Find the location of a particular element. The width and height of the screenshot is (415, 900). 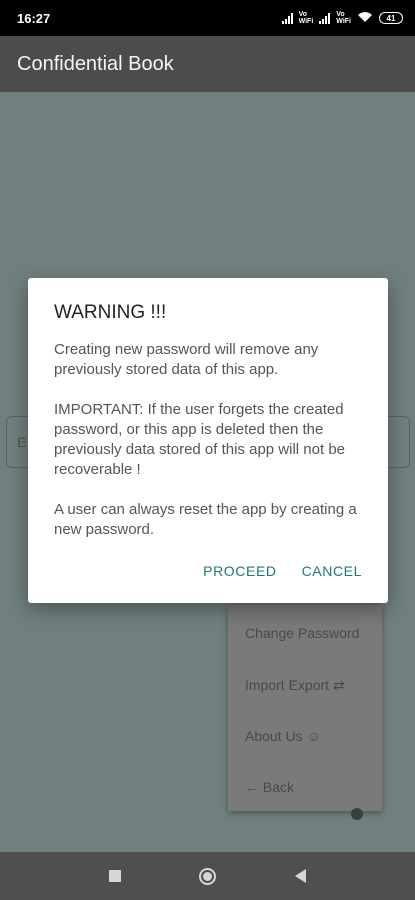

password-input-label: E is located at coordinates (22, 442).